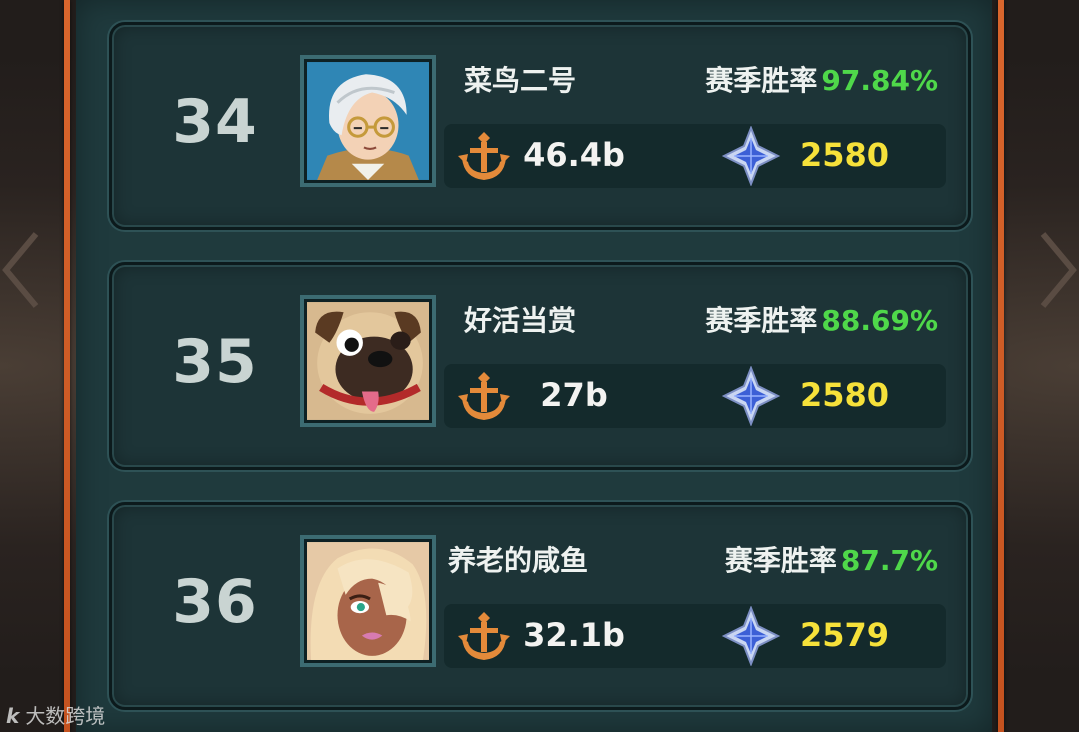 Image resolution: width=1079 pixels, height=732 pixels. I want to click on right-arrow-icon, so click(1058, 270).